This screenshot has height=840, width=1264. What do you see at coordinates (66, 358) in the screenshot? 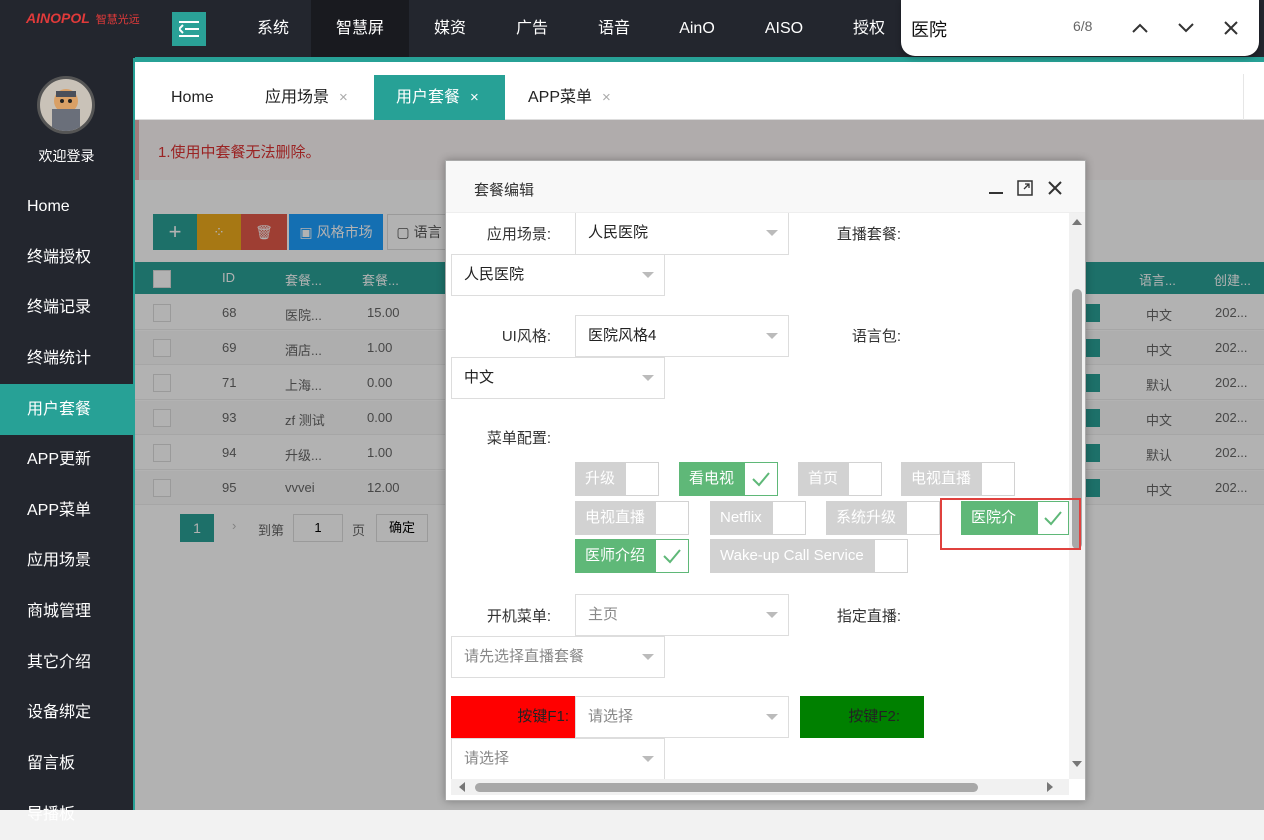
I see `sidebar-item-terminal-stats: 终端统计` at bounding box center [66, 358].